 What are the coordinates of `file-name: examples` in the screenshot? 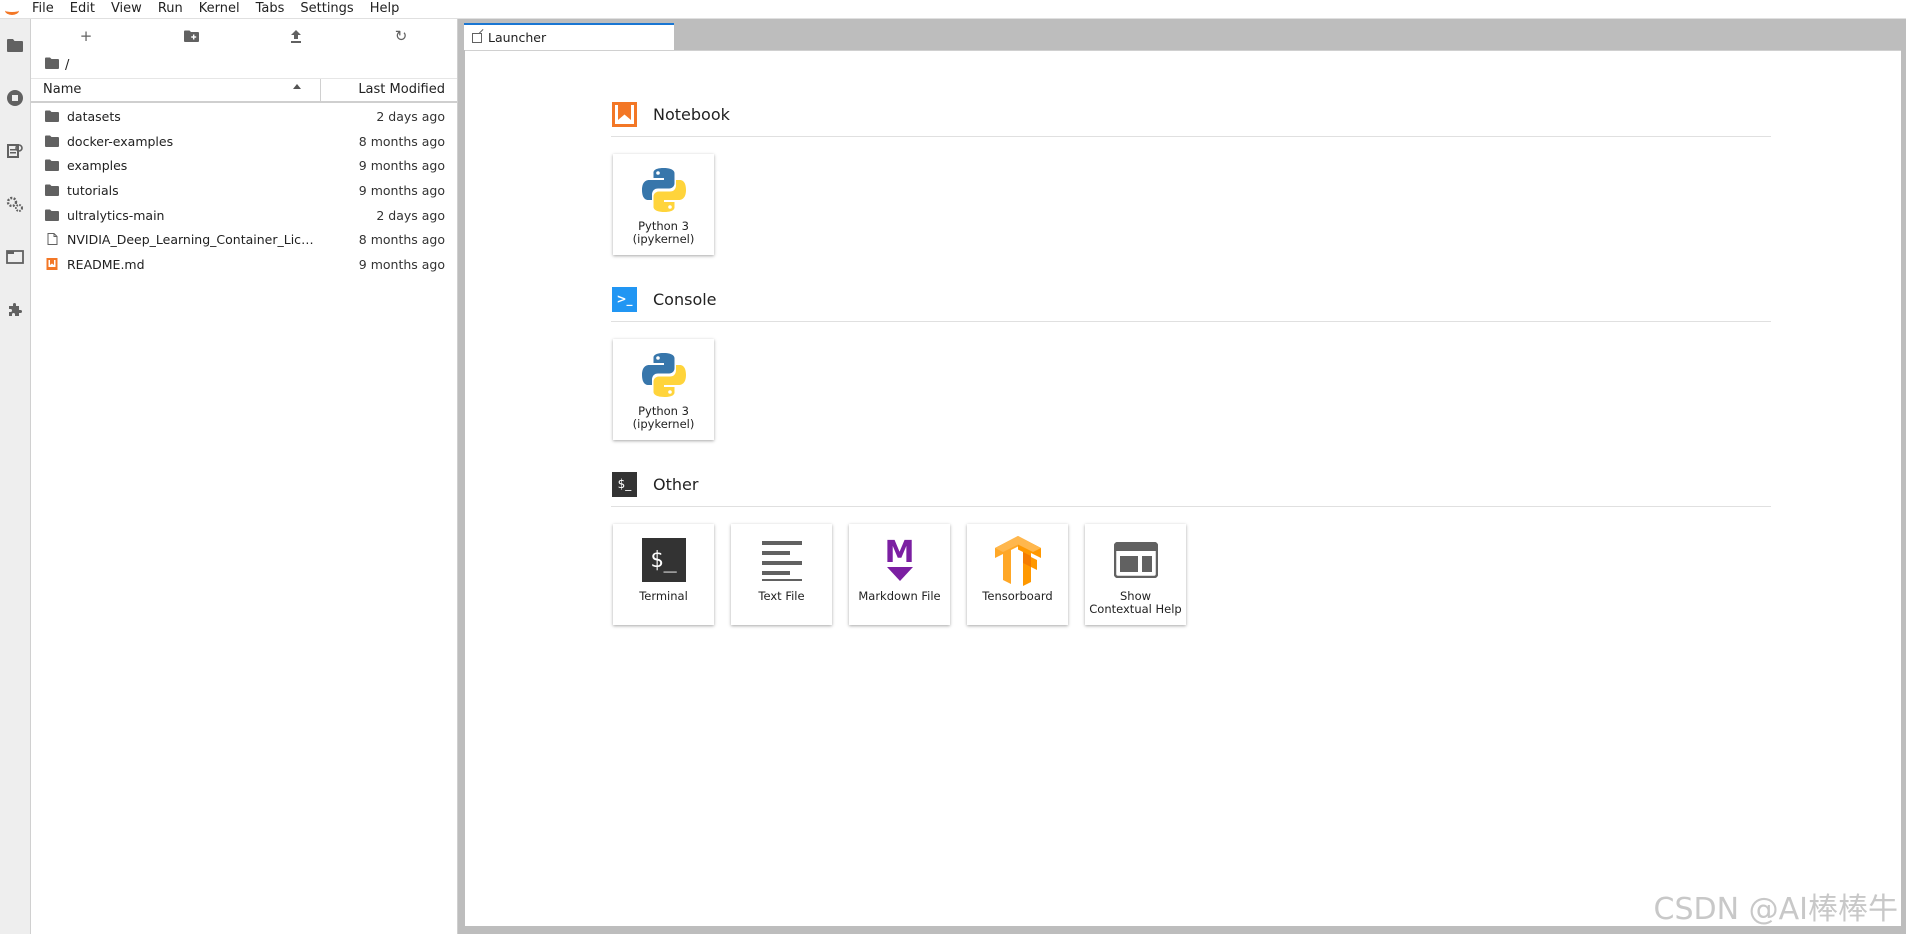 It's located at (97, 166).